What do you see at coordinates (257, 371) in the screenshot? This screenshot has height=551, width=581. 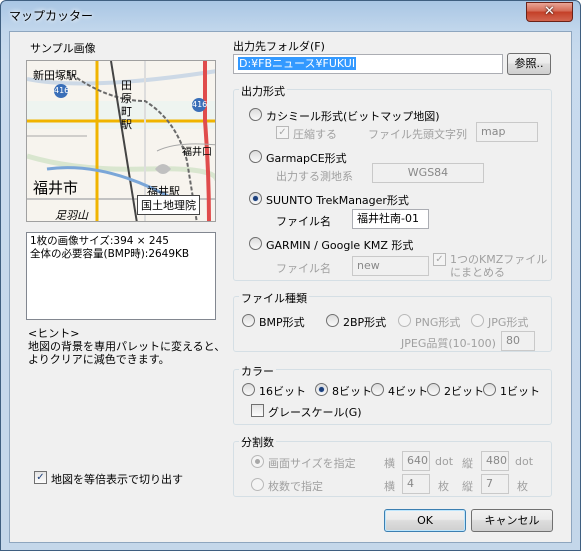 I see `color-legend: カラー` at bounding box center [257, 371].